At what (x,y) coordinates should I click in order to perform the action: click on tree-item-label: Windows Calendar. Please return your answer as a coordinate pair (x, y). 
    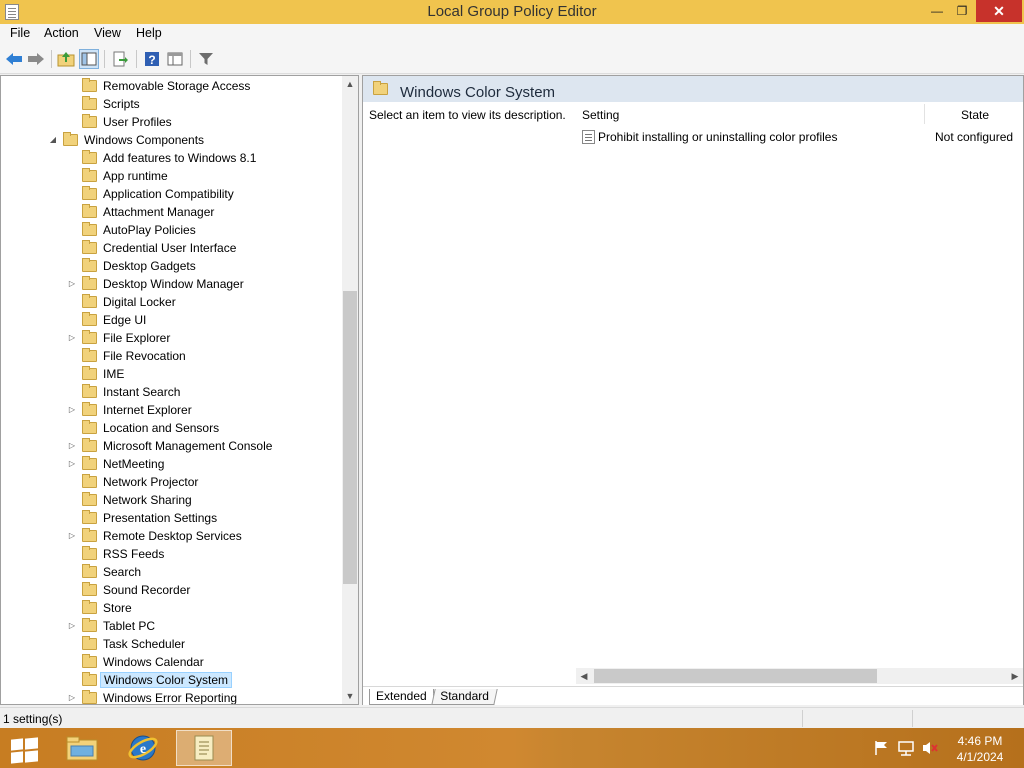
    Looking at the image, I should click on (153, 662).